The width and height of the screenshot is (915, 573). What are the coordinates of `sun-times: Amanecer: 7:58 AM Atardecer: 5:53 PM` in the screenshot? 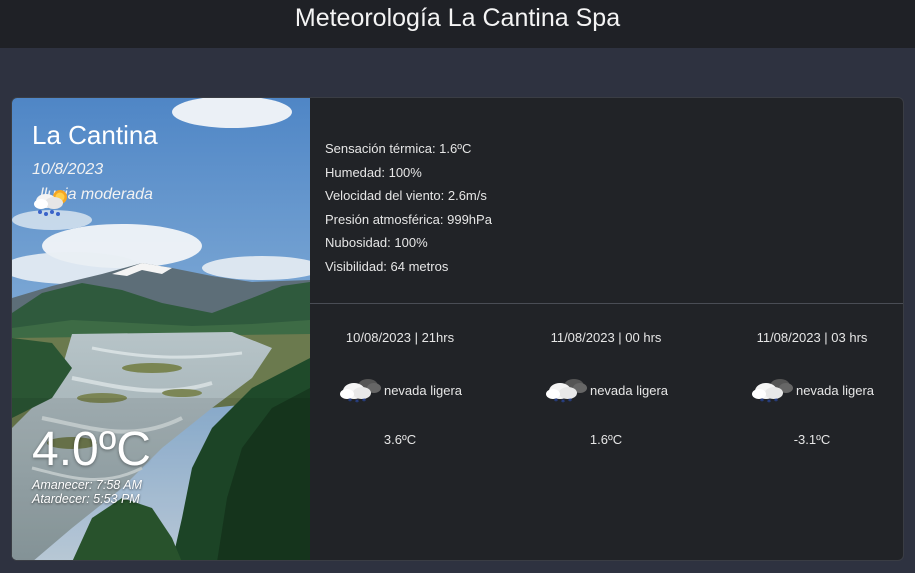 It's located at (87, 492).